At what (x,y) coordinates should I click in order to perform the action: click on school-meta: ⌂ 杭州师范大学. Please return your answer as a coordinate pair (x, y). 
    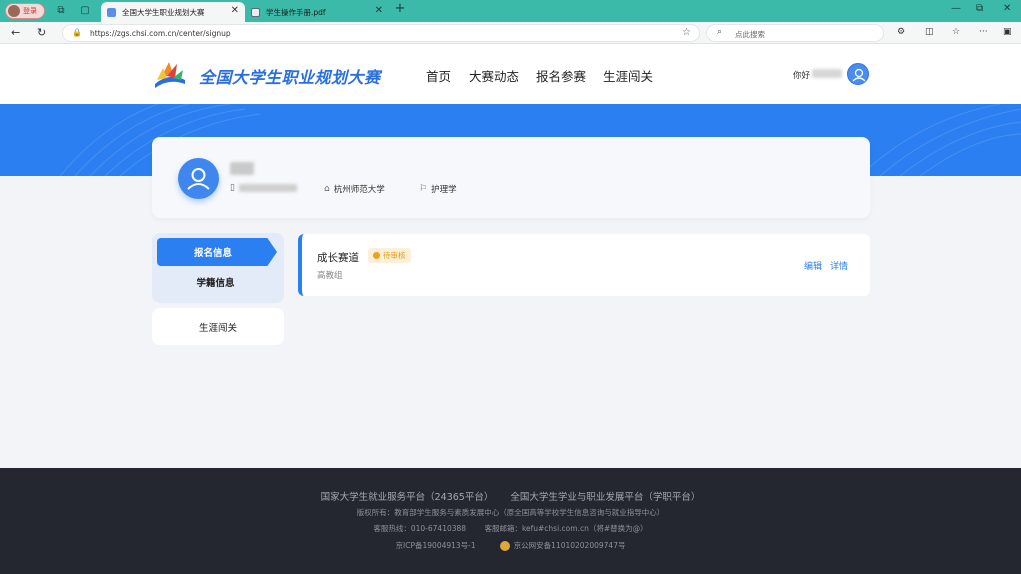
    Looking at the image, I should click on (354, 189).